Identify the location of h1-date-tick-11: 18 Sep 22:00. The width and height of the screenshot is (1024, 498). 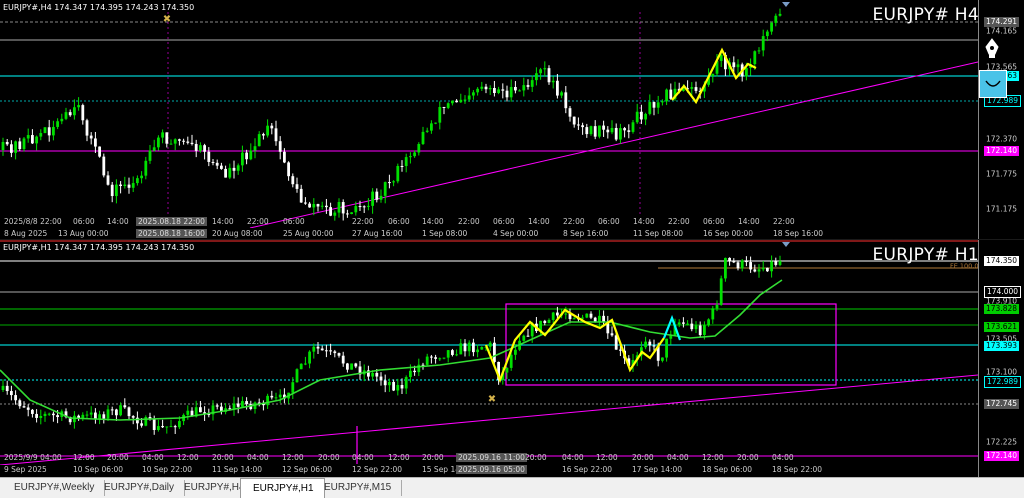
(797, 469).